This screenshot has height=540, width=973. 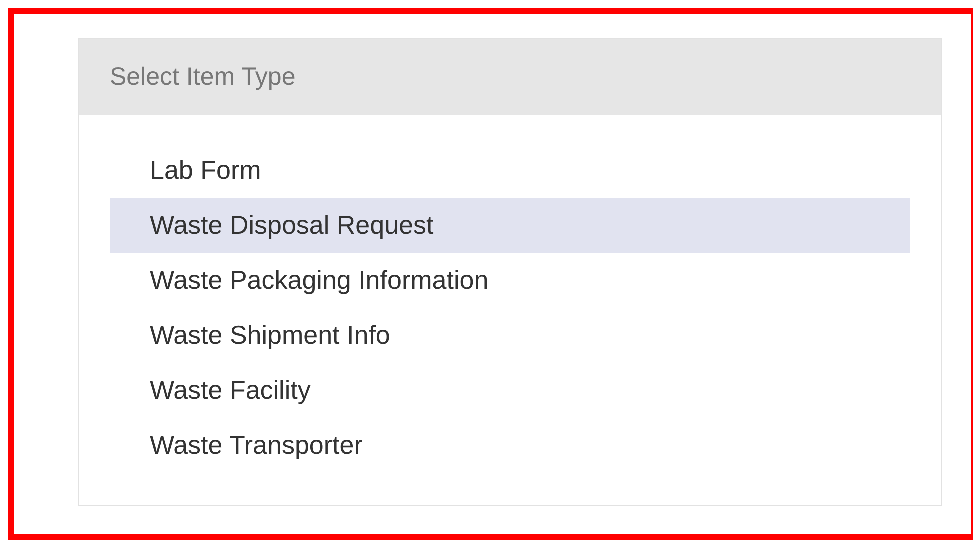 I want to click on panel-title: Select Item Type, so click(x=203, y=77).